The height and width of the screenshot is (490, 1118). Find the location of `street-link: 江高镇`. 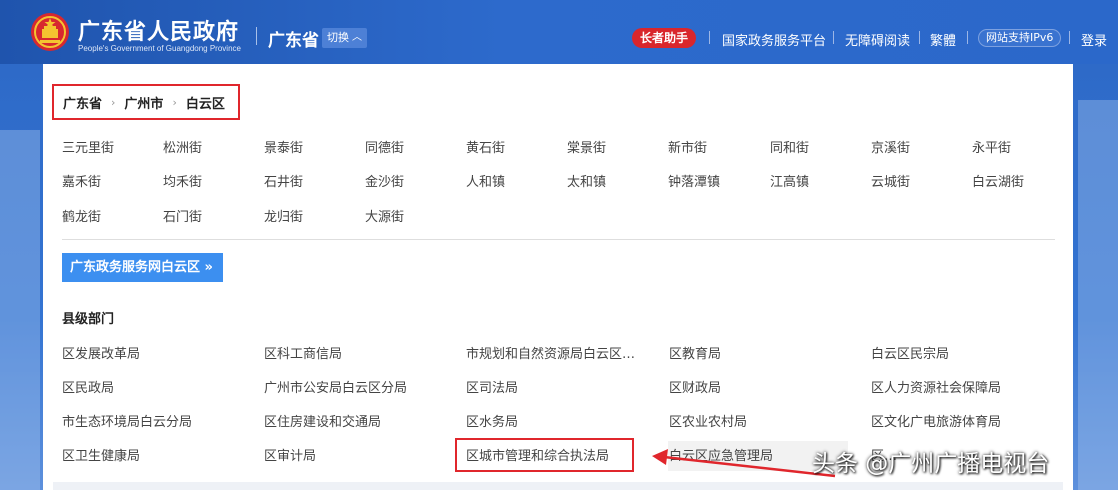

street-link: 江高镇 is located at coordinates (789, 180).